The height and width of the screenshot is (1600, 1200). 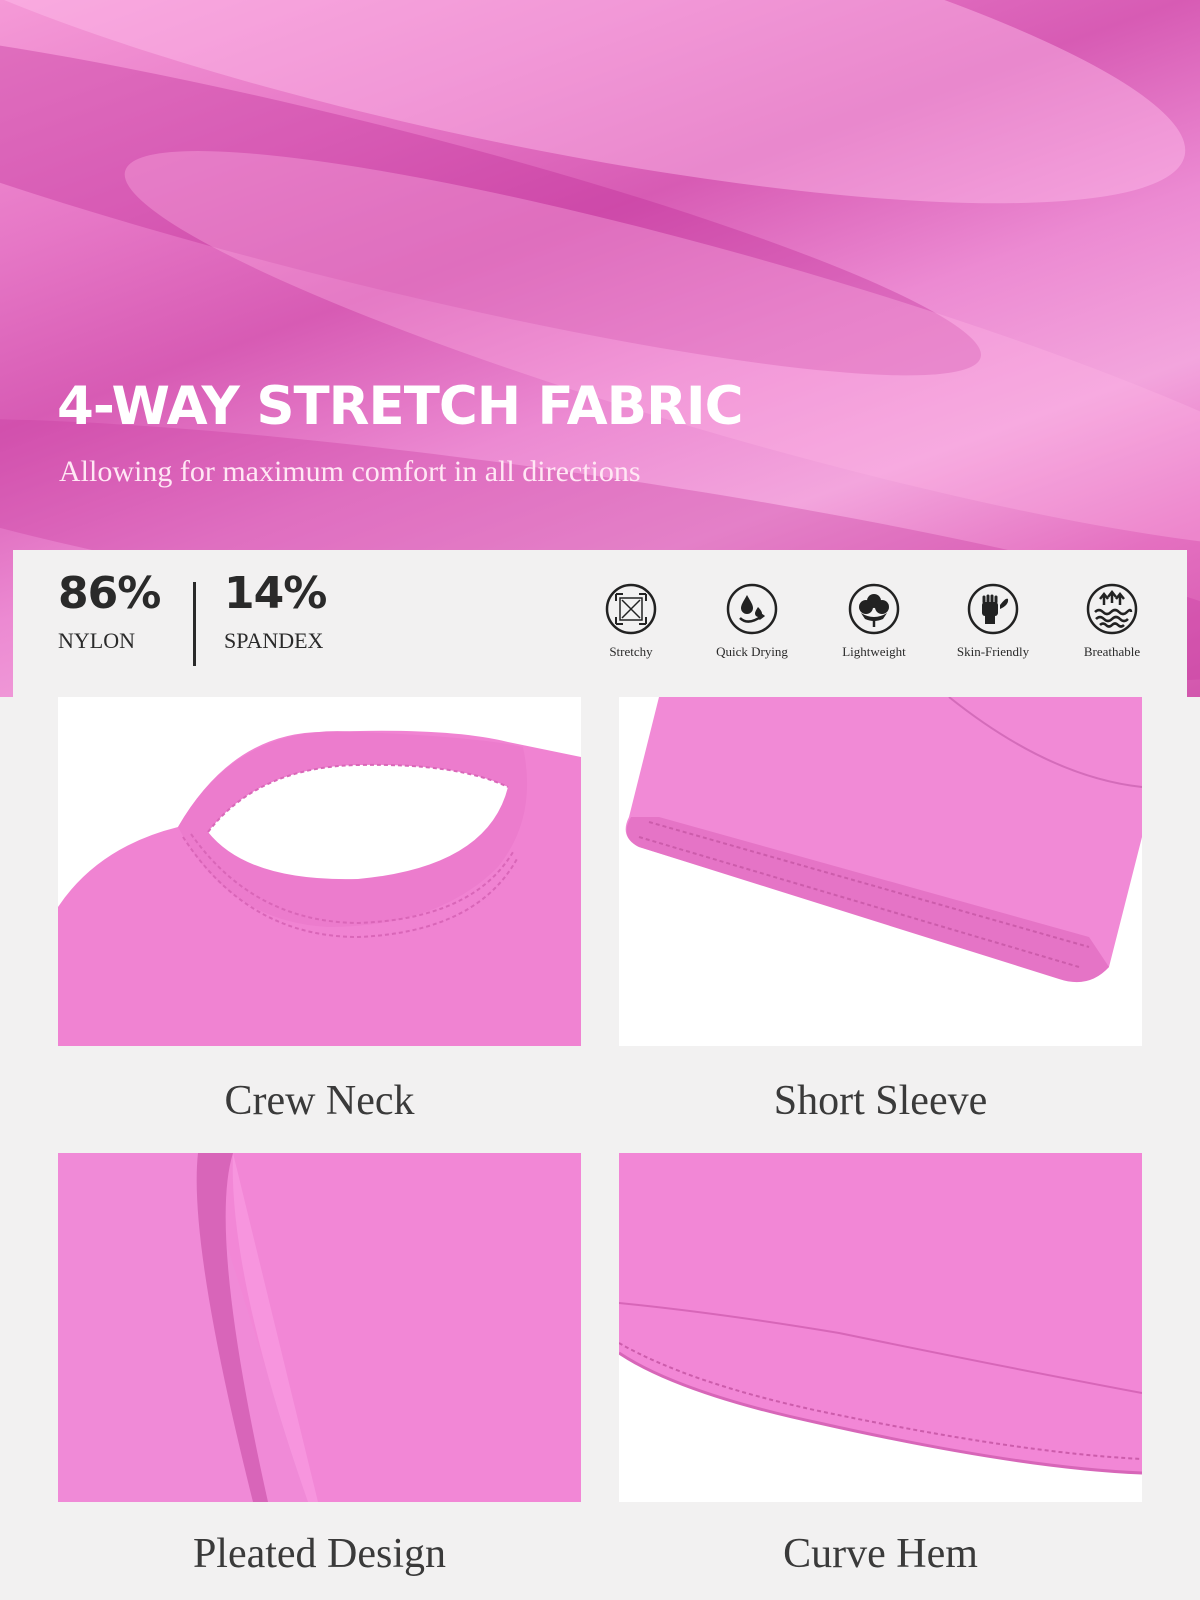 What do you see at coordinates (752, 609) in the screenshot?
I see `water-drops-icon` at bounding box center [752, 609].